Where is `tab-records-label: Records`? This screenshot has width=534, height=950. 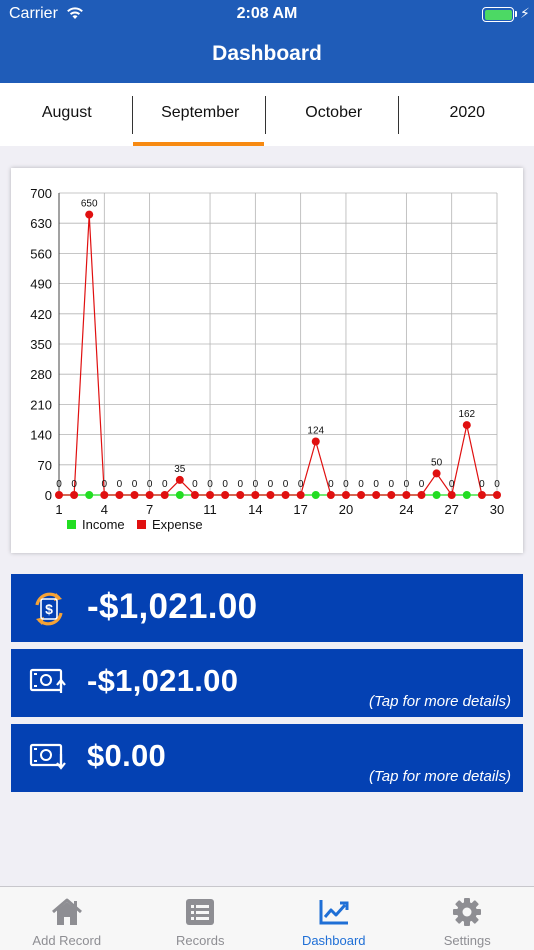
tab-records-label: Records is located at coordinates (200, 940).